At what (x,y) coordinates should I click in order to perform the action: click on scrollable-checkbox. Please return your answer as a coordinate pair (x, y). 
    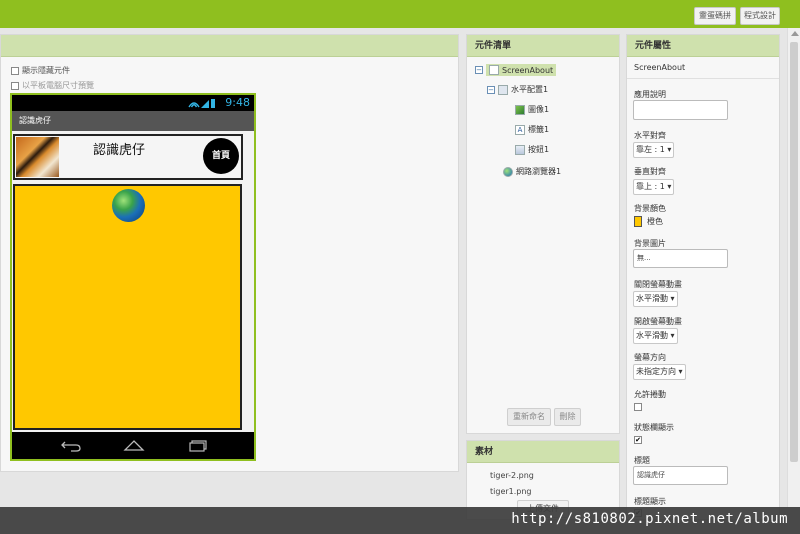
    Looking at the image, I should click on (638, 407).